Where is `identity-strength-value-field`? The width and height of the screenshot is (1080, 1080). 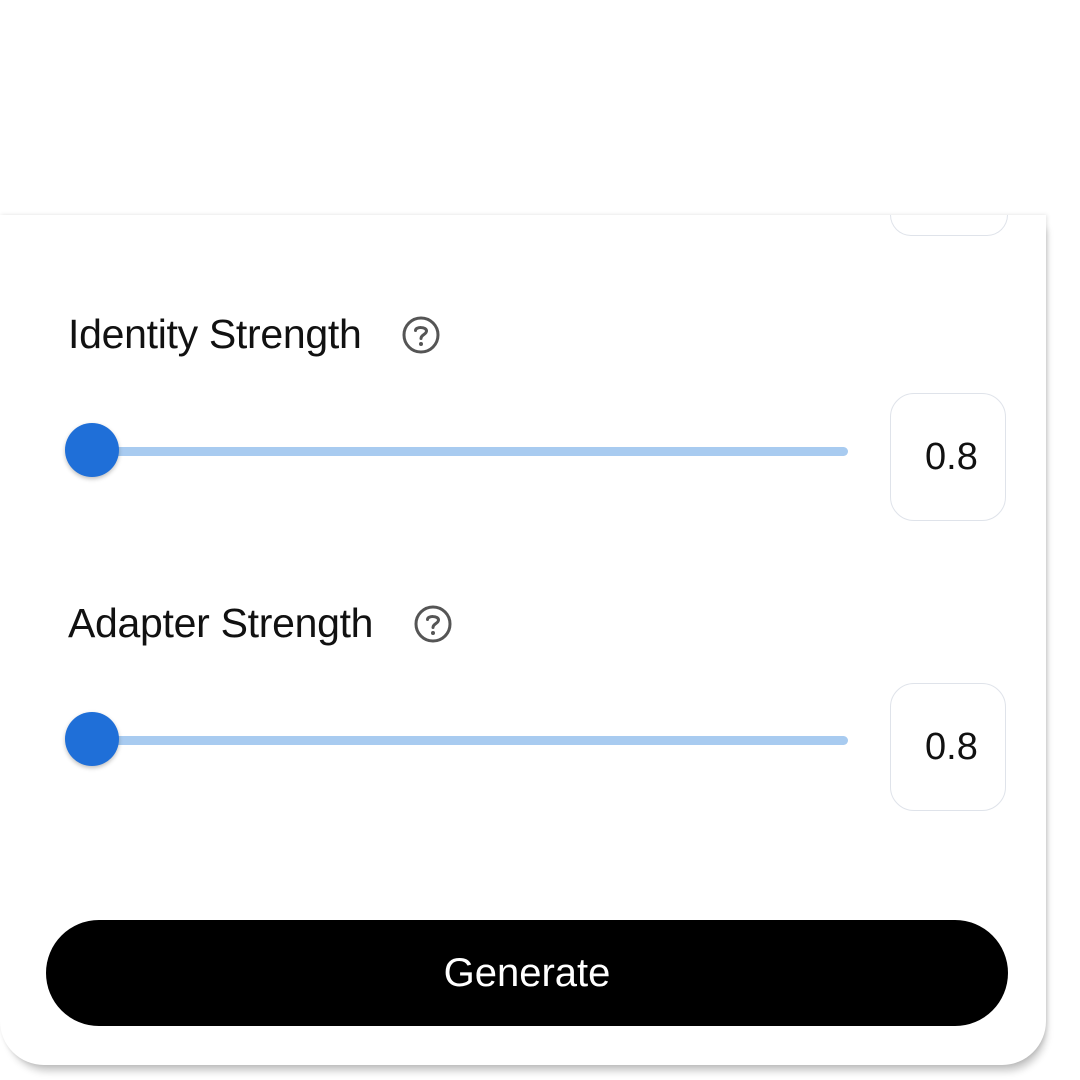
identity-strength-value-field is located at coordinates (948, 457).